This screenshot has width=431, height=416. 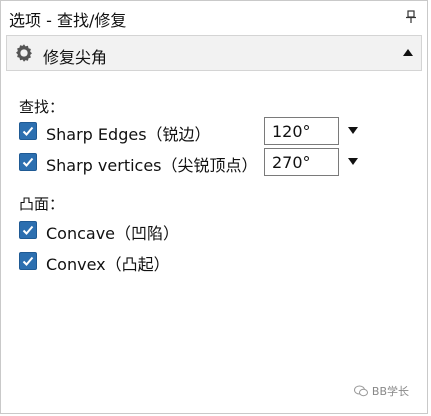 What do you see at coordinates (24, 53) in the screenshot?
I see `gear-icon` at bounding box center [24, 53].